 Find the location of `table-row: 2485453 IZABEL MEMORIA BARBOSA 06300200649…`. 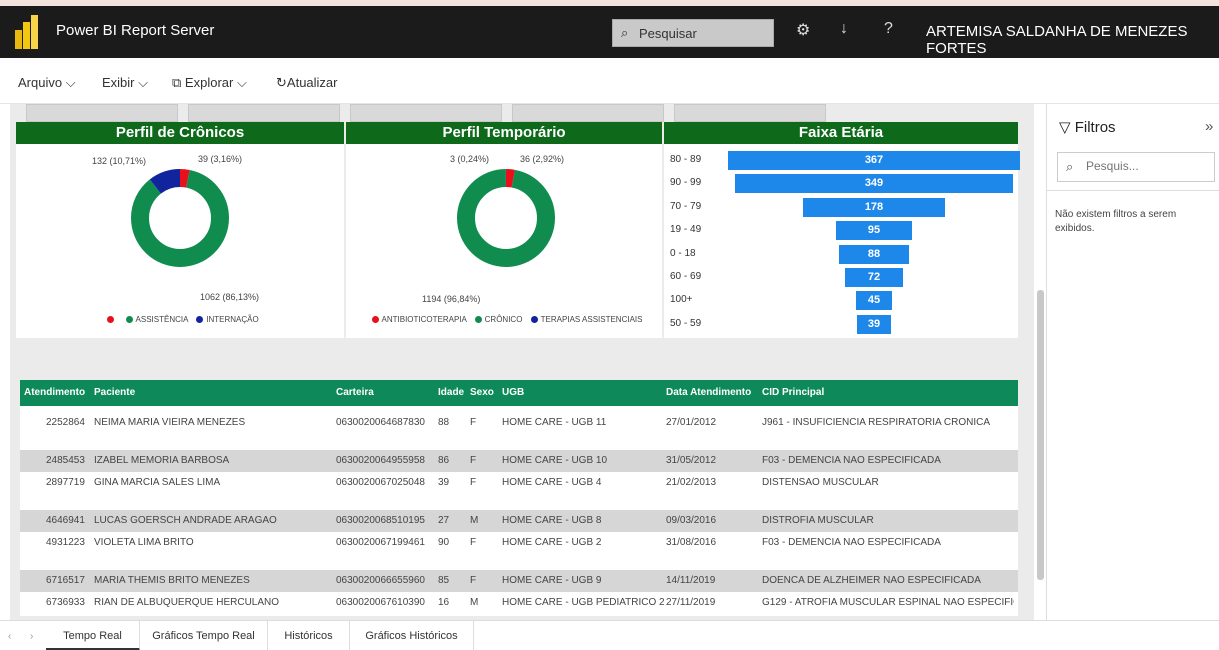

table-row: 2485453 IZABEL MEMORIA BARBOSA 06300200649… is located at coordinates (519, 461).